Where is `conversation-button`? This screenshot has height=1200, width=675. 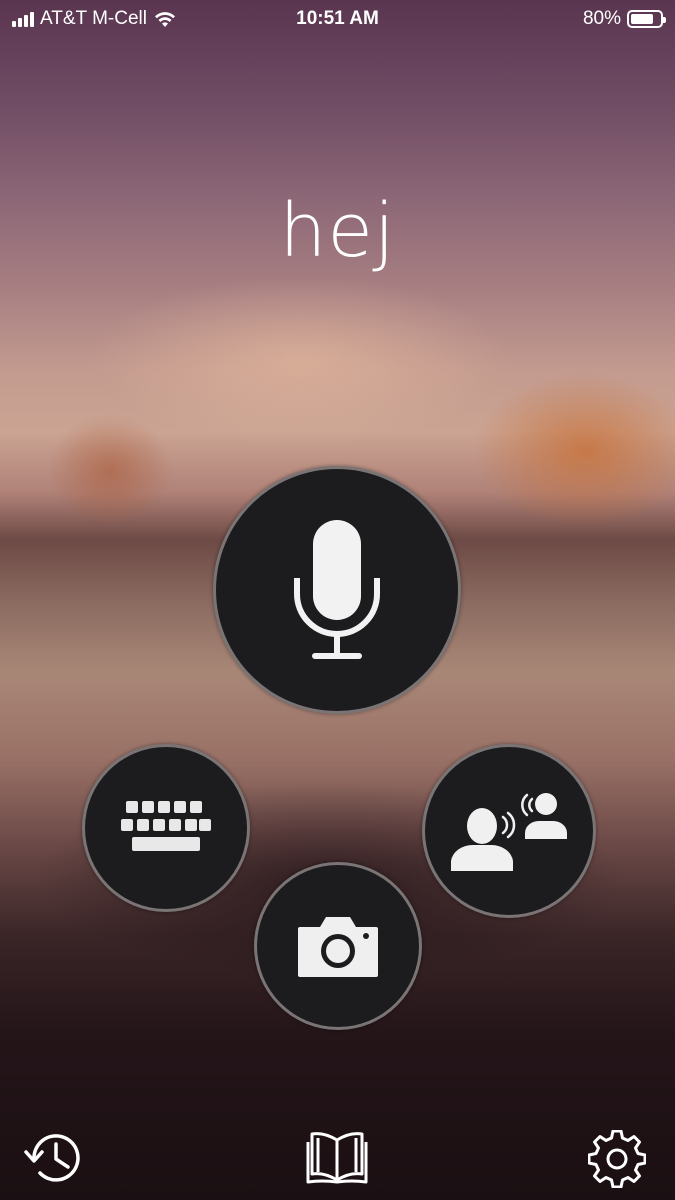
conversation-button is located at coordinates (509, 831).